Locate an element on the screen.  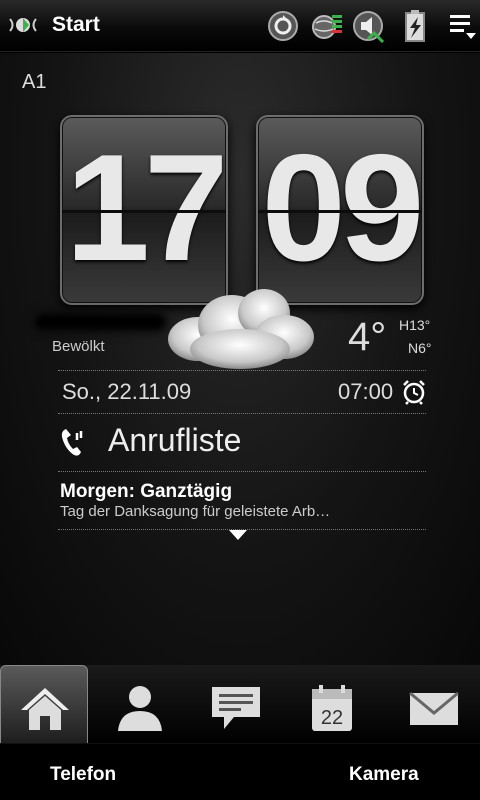
clock-minute-digits: 09 is located at coordinates (341, 208).